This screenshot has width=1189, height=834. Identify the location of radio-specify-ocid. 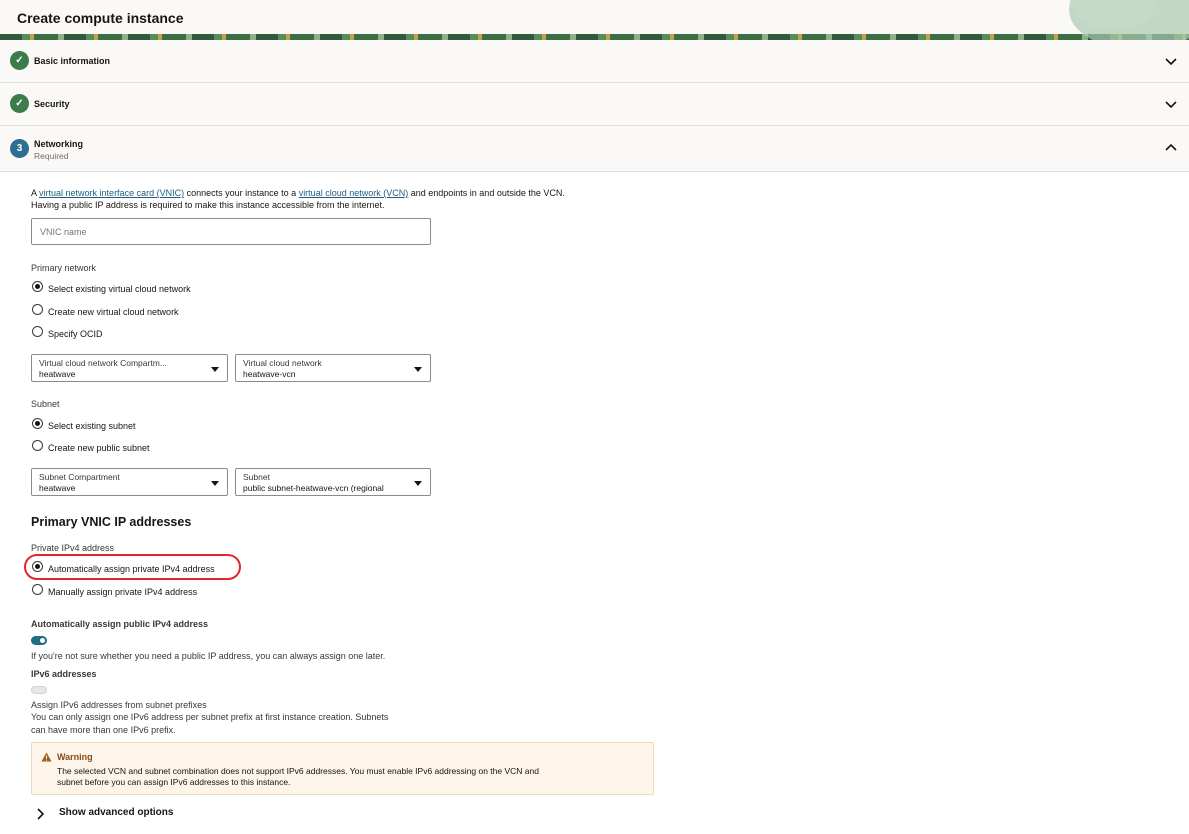
(37, 331).